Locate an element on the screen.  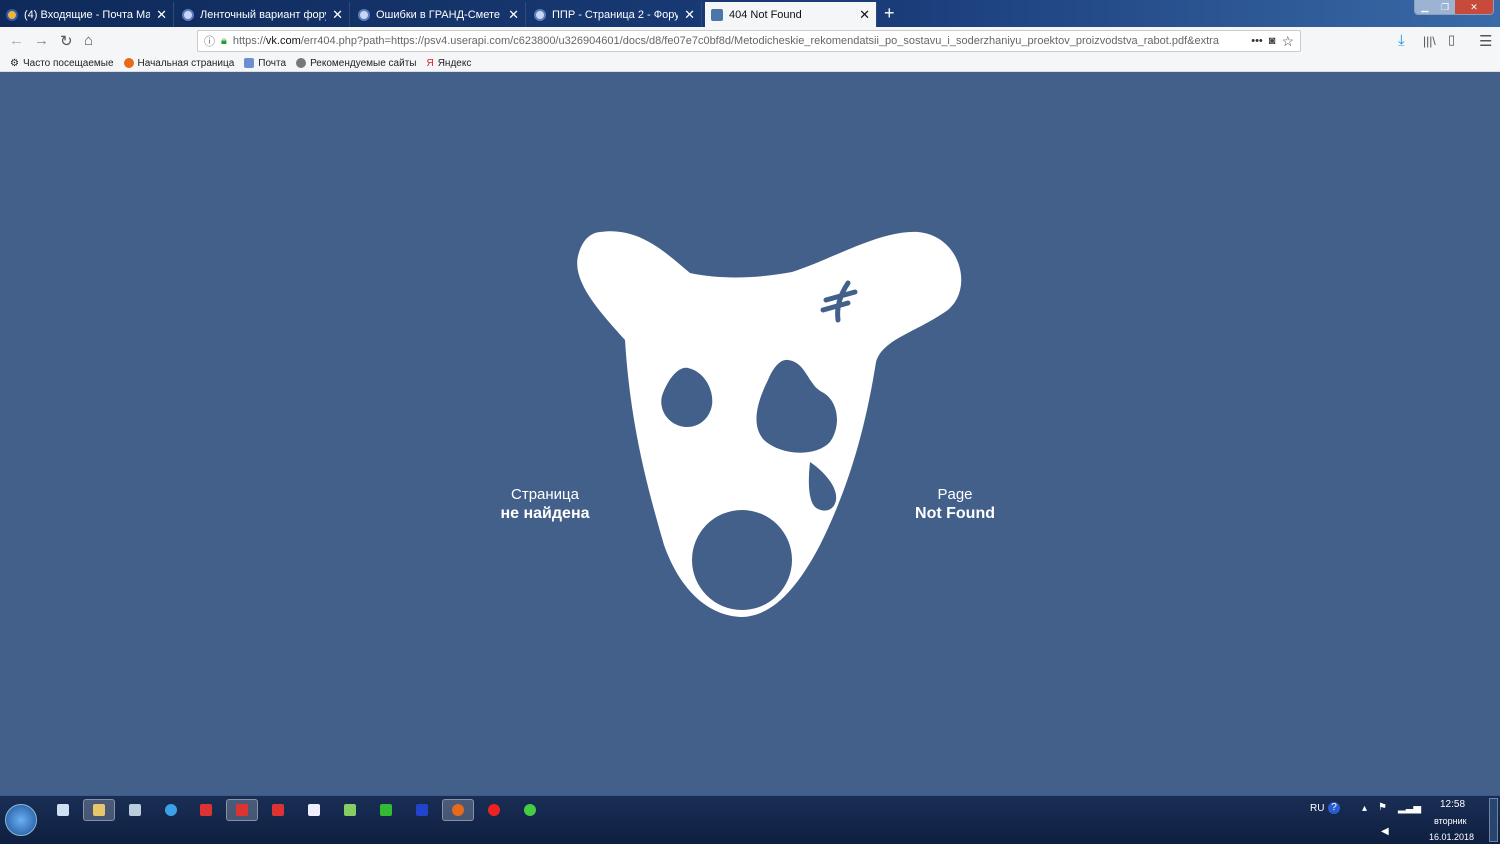
new-tab-button: + is located at coordinates (889, 13).